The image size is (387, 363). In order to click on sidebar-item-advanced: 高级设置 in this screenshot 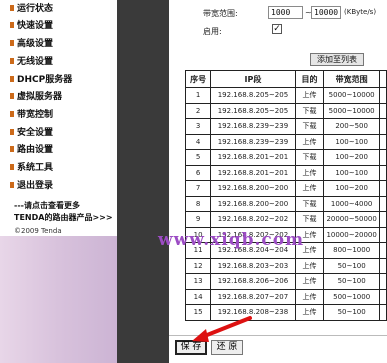, I will do `click(31, 42)`.